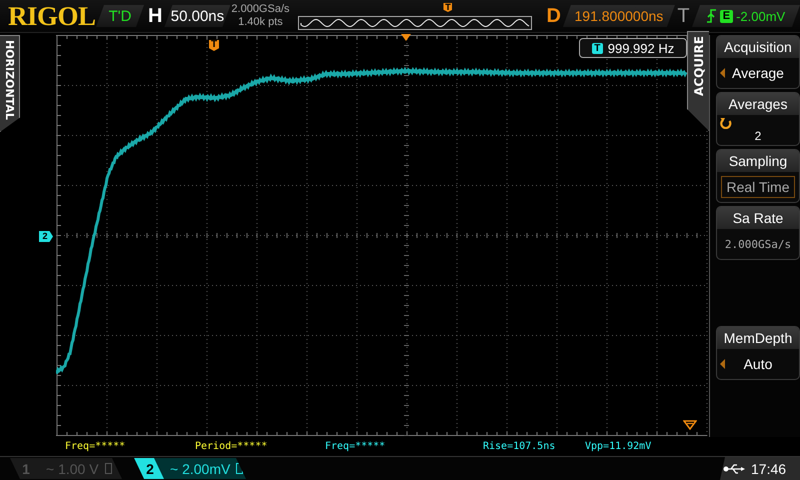 The height and width of the screenshot is (480, 800). Describe the element at coordinates (758, 187) in the screenshot. I see `menu-key-value: Real Time` at that location.